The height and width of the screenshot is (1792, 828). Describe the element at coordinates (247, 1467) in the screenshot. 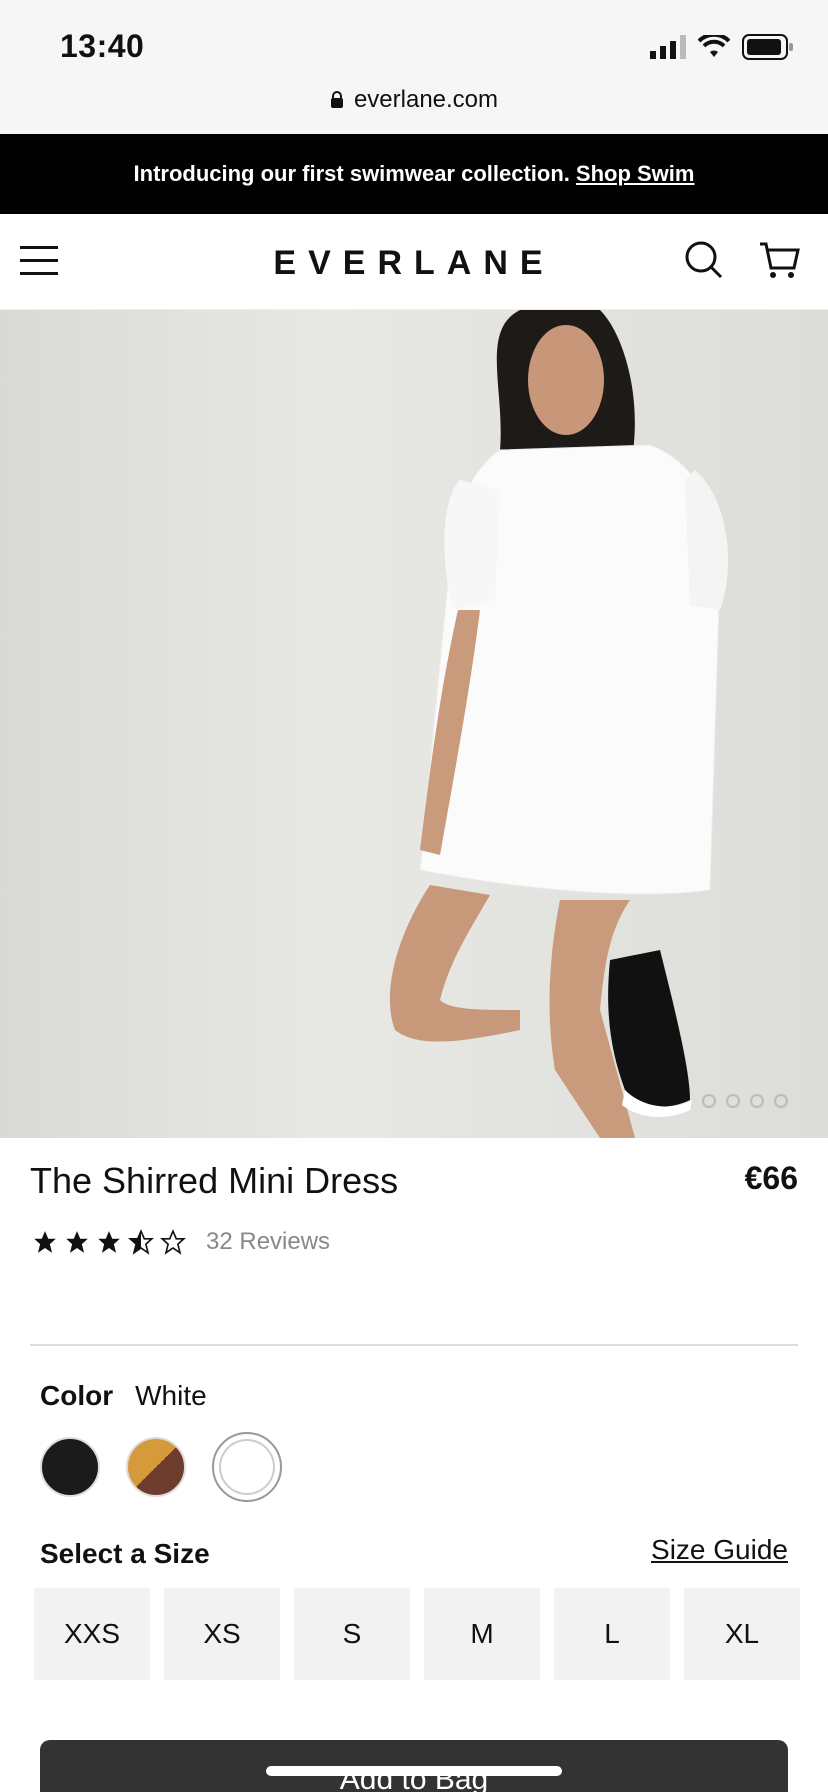

I see `swatch-white` at that location.